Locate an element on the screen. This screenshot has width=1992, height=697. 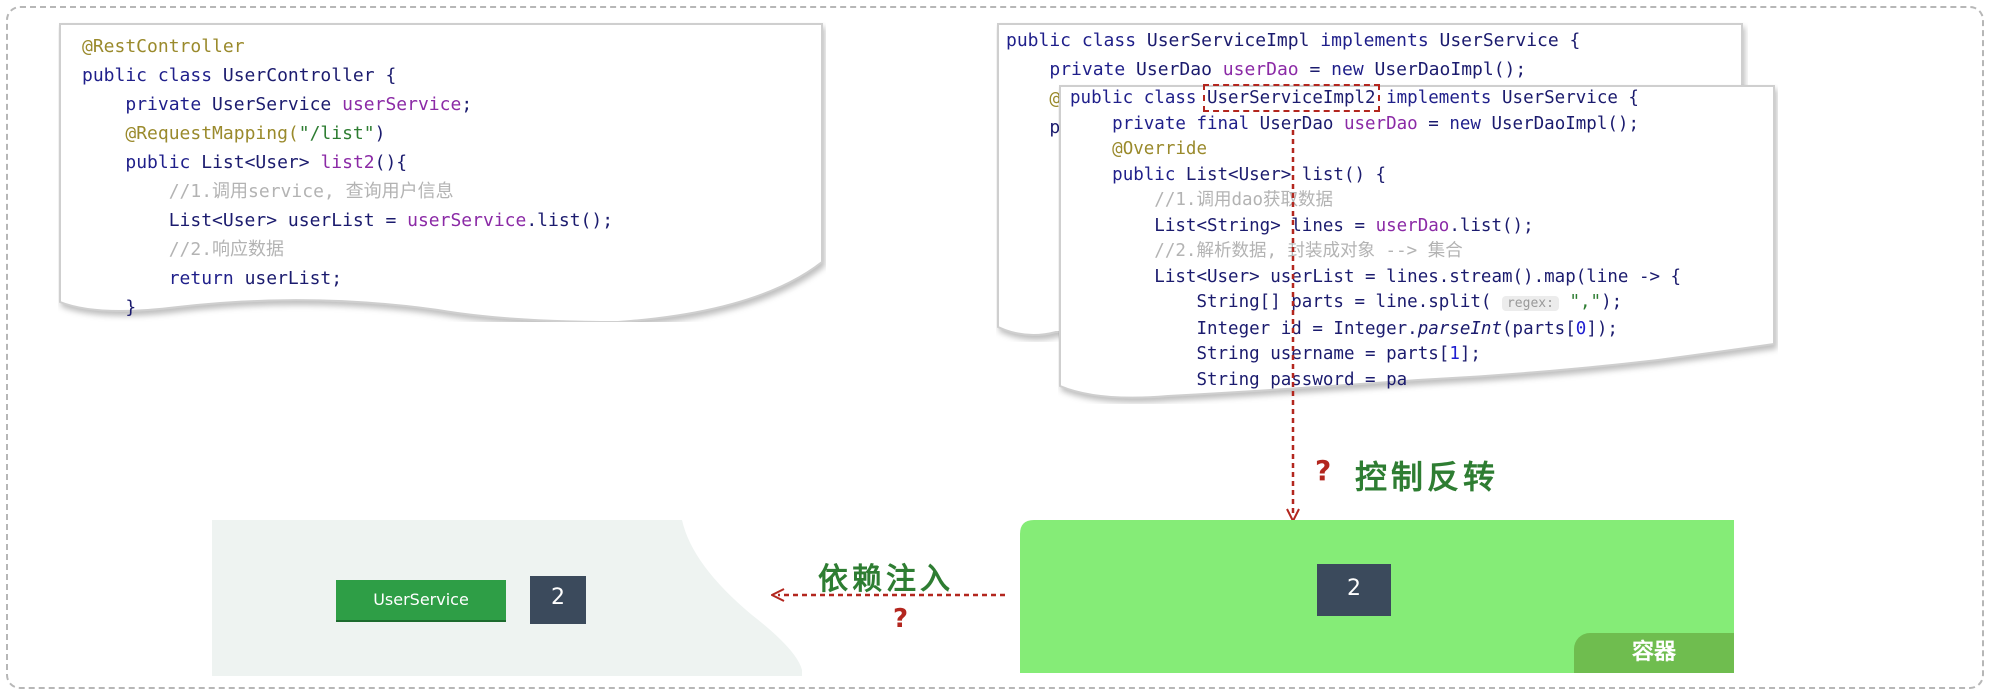
di-question: ? is located at coordinates (901, 619).